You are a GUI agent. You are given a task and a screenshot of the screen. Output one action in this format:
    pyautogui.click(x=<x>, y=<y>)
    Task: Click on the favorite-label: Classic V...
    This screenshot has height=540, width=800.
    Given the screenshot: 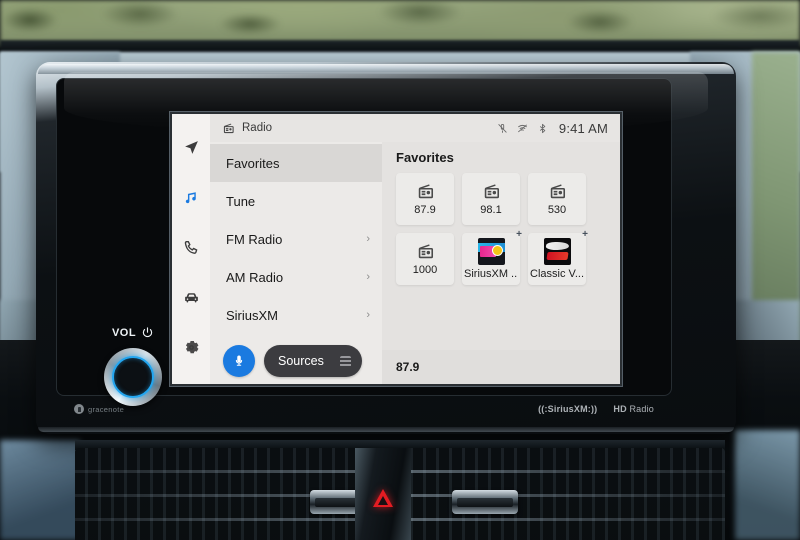 What is the action you would take?
    pyautogui.click(x=557, y=274)
    